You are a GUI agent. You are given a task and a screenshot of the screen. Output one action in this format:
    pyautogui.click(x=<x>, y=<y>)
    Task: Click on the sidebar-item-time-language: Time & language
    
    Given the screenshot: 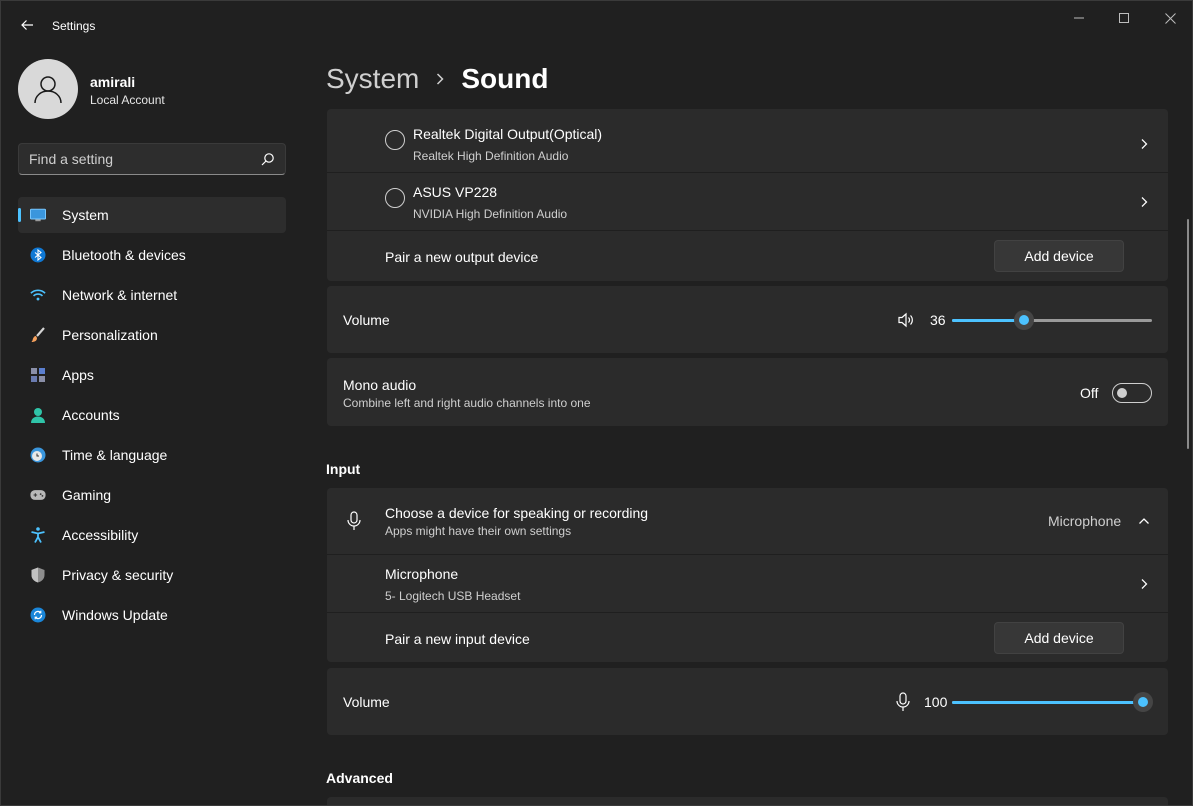 What is the action you would take?
    pyautogui.click(x=152, y=455)
    